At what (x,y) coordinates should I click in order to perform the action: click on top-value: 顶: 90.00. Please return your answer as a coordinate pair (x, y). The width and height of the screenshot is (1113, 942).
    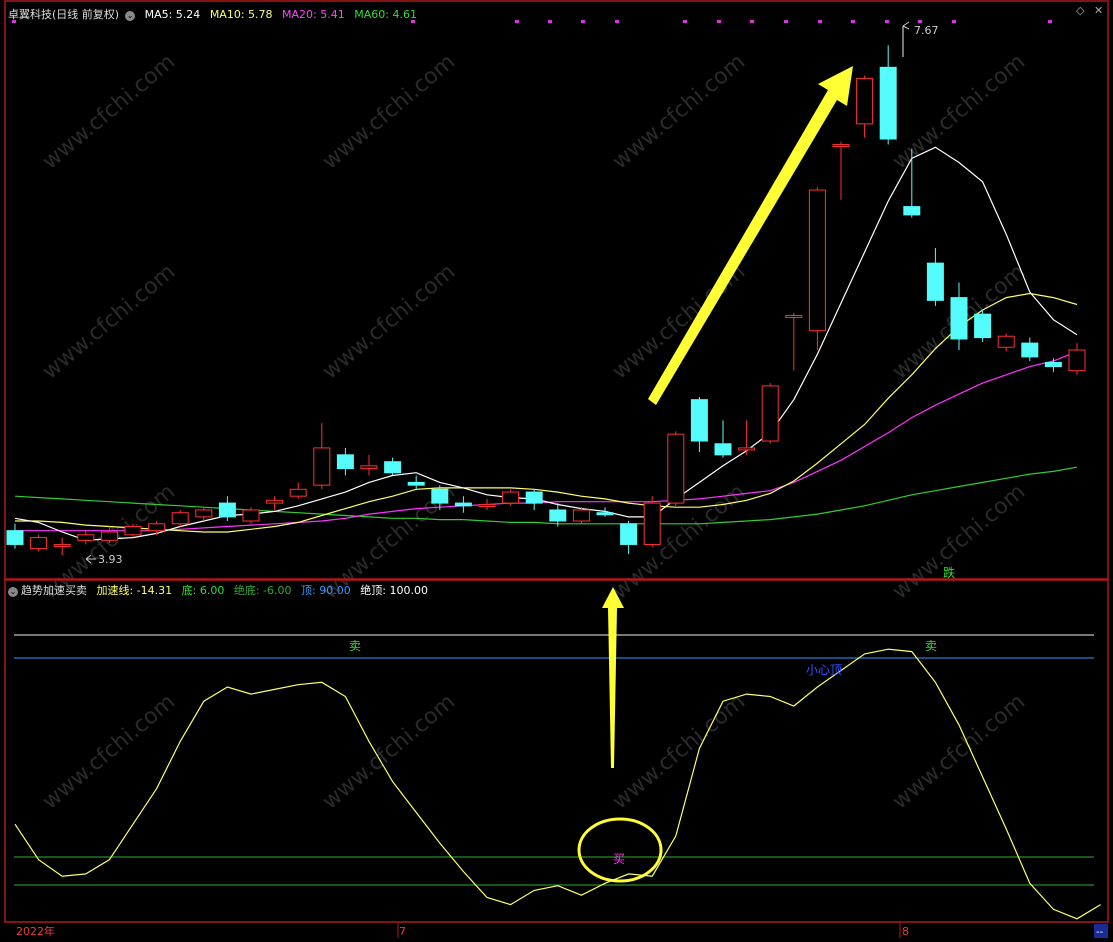
    Looking at the image, I should click on (326, 590).